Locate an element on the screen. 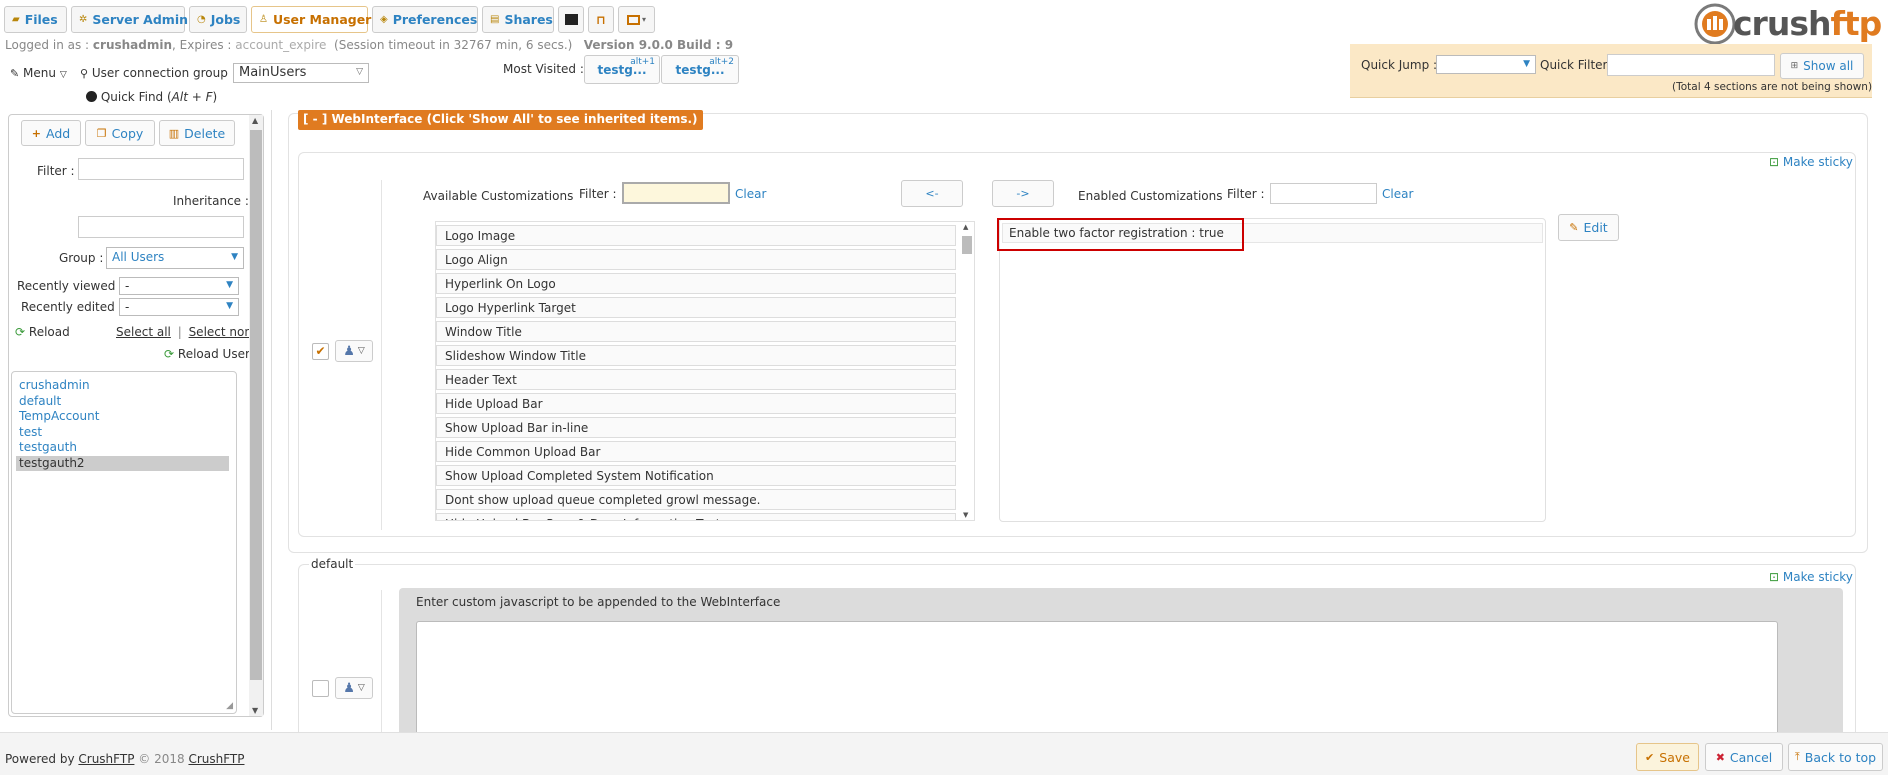  back-to-top-button: ⤒ Back to top is located at coordinates (1835, 757).